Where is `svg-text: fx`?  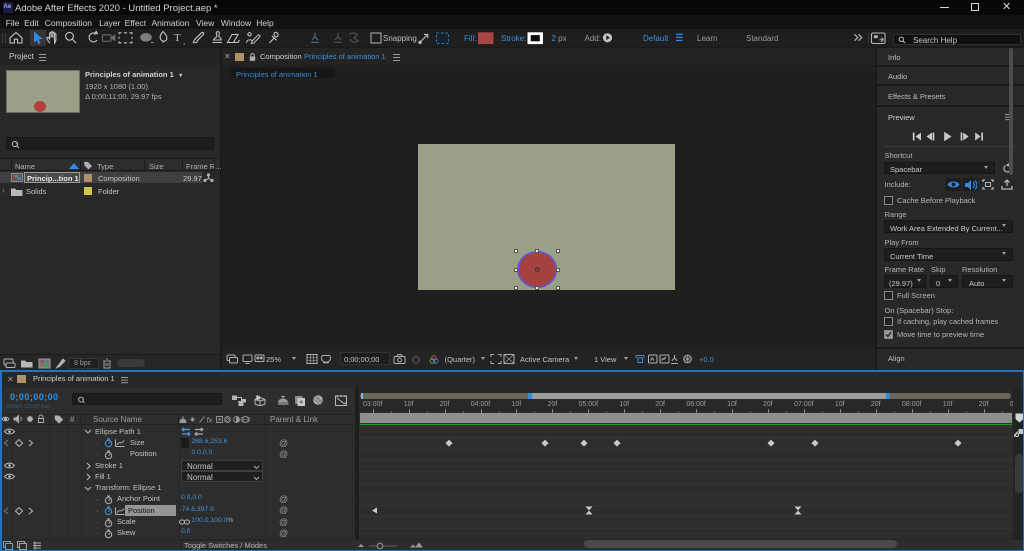 svg-text: fx is located at coordinates (210, 420).